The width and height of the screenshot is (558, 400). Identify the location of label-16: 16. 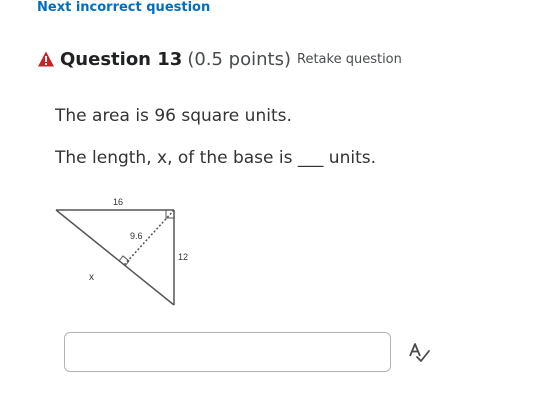
(118, 202).